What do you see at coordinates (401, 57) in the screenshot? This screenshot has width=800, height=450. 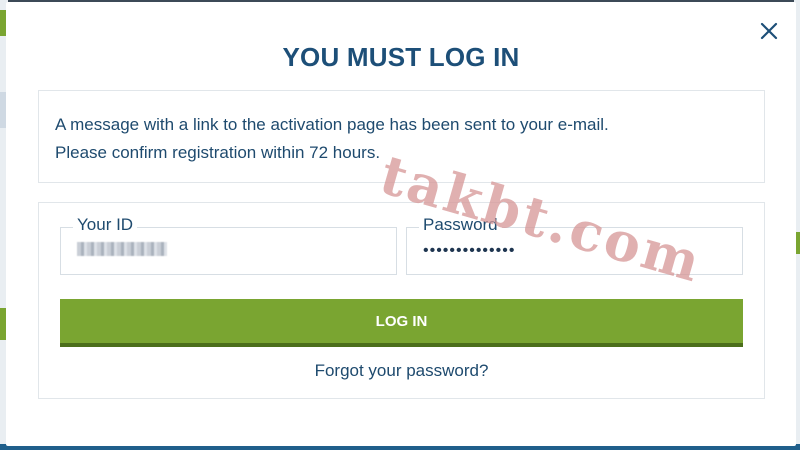 I see `modal-title: YOU MUST LOG IN` at bounding box center [401, 57].